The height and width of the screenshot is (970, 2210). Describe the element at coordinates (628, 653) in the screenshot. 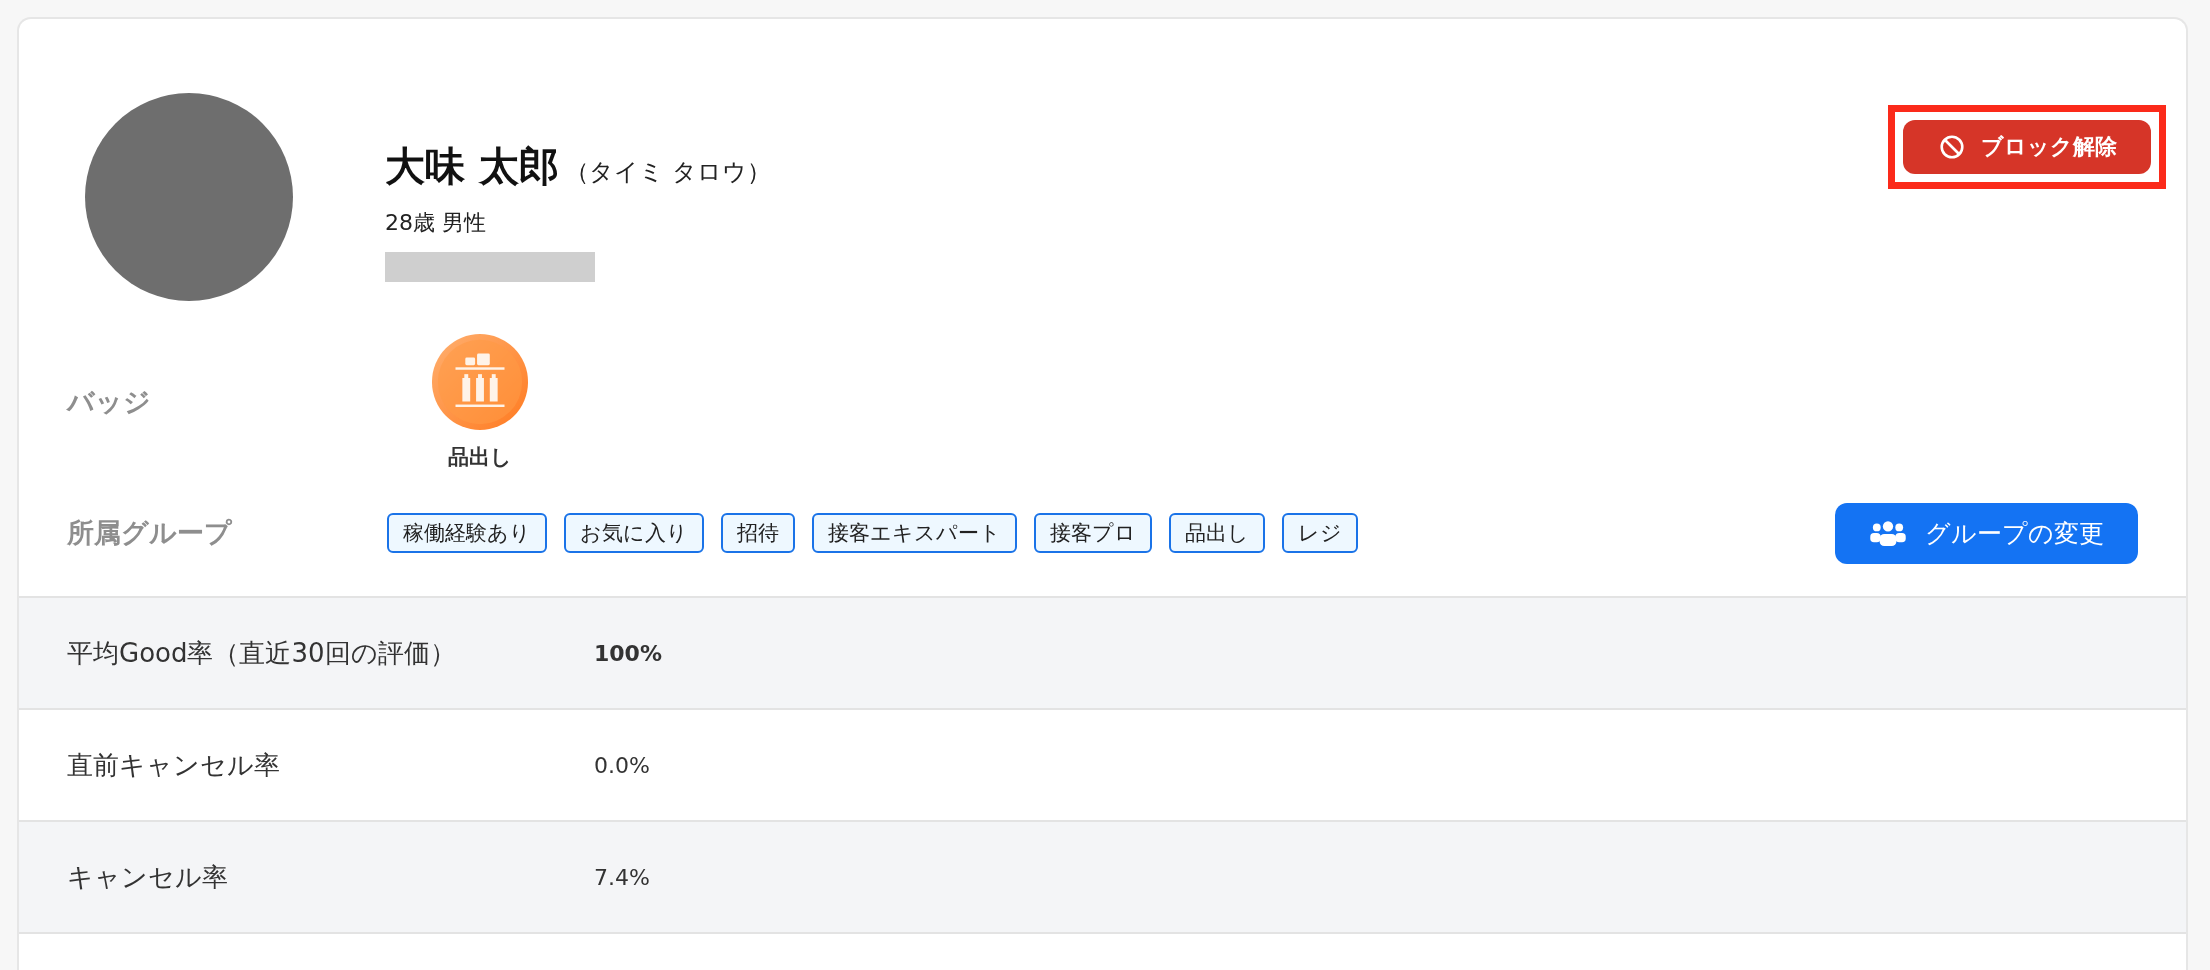

I see `stat-value: 100%` at that location.